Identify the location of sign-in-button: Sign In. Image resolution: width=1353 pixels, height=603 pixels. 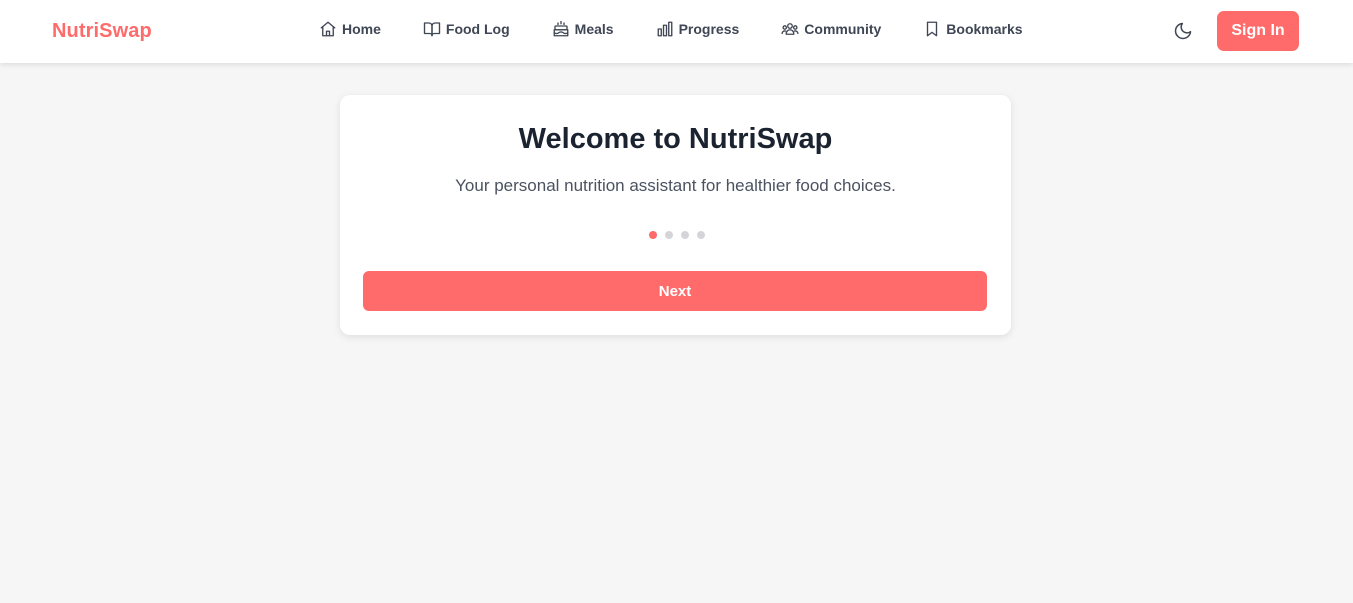
(1258, 31).